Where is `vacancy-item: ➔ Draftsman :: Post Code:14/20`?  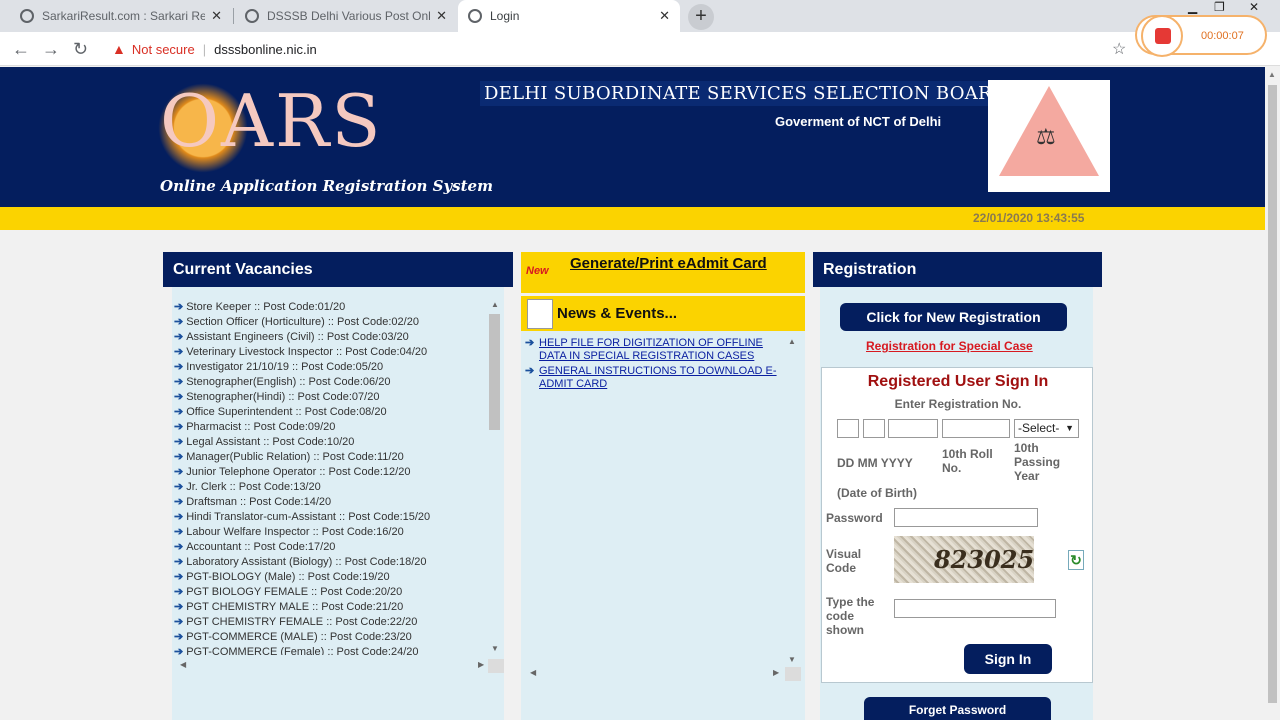
vacancy-item: ➔ Draftsman :: Post Code:14/20 is located at coordinates (330, 502).